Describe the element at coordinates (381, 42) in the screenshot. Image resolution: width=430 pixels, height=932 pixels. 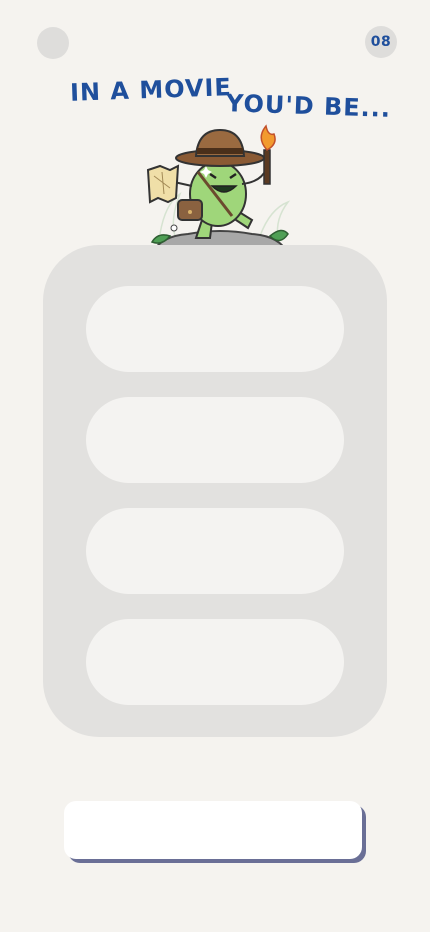
I see `step-counter: 08` at that location.